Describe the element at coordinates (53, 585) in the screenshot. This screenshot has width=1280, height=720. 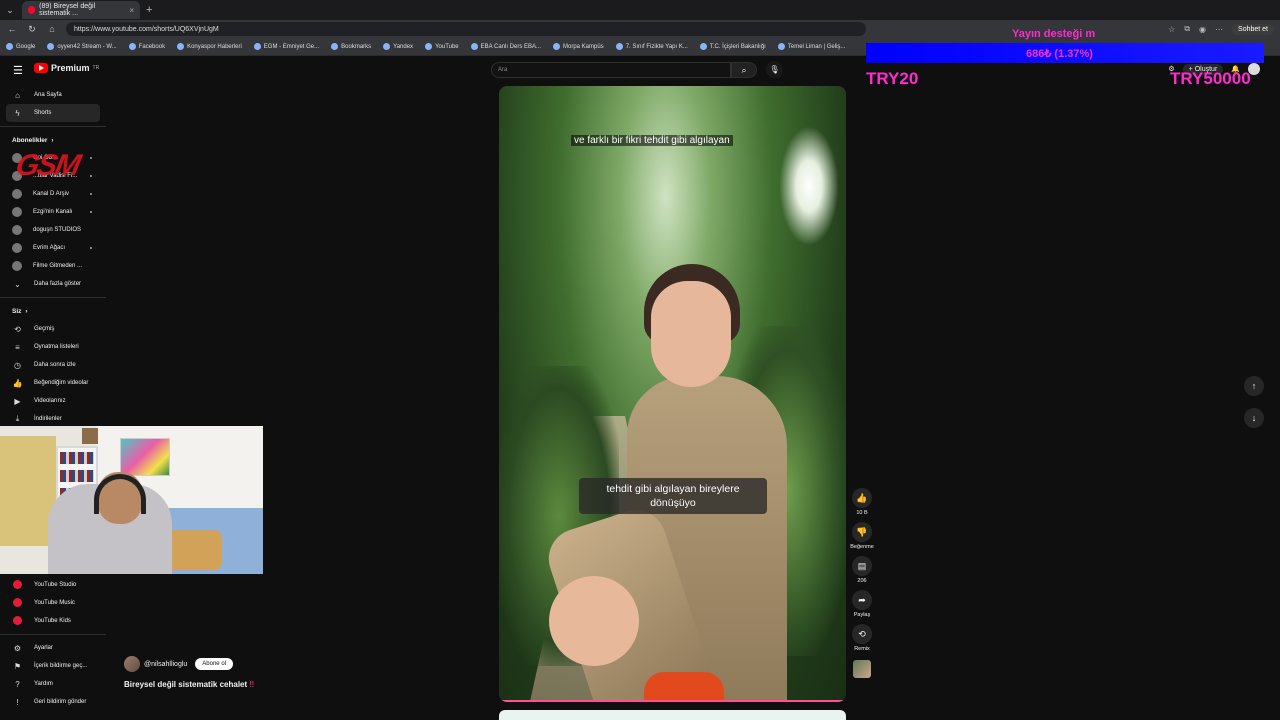
I see `sidebar-item-more-from: YouTube Studio` at that location.